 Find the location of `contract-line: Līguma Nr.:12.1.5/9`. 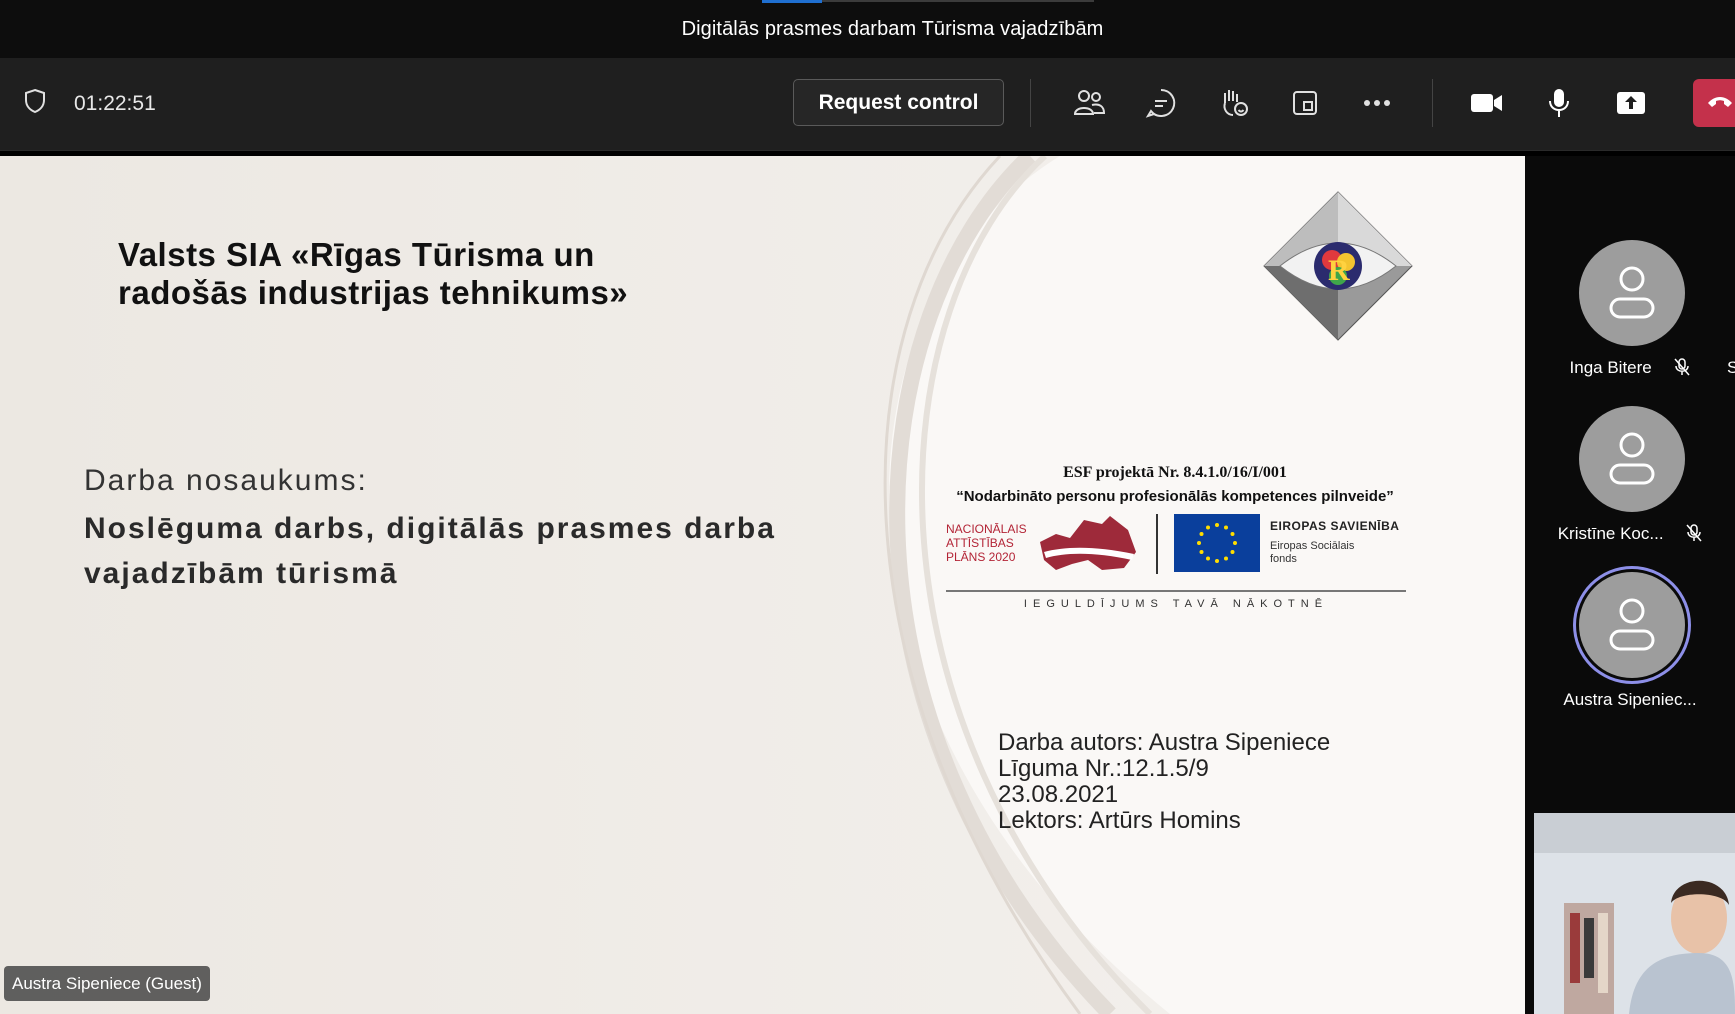

contract-line: Līguma Nr.:12.1.5/9 is located at coordinates (1103, 768).